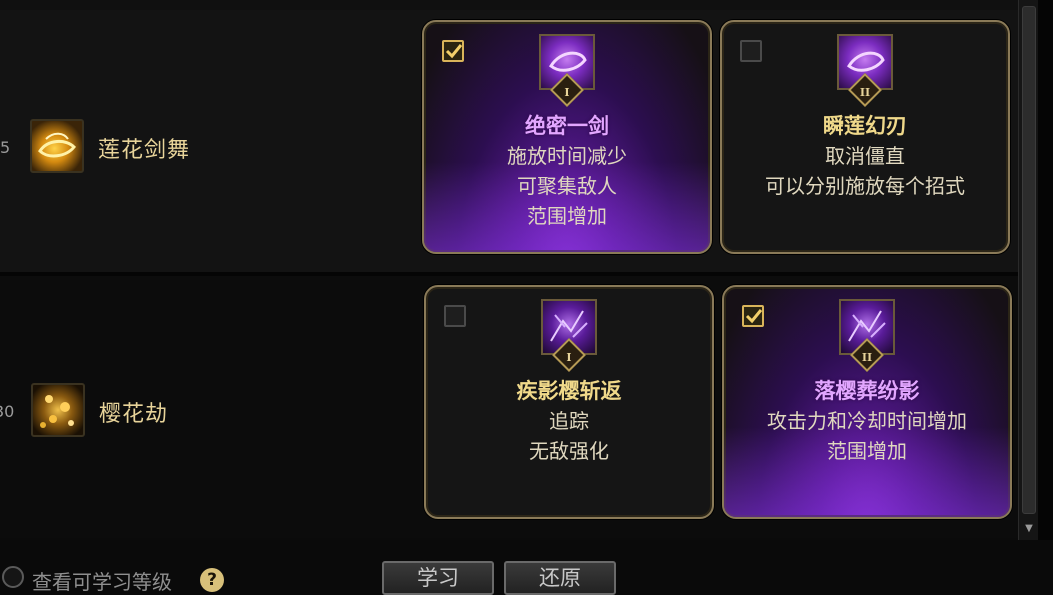  I want to click on vertical-scrollbar: ▼, so click(1028, 270).